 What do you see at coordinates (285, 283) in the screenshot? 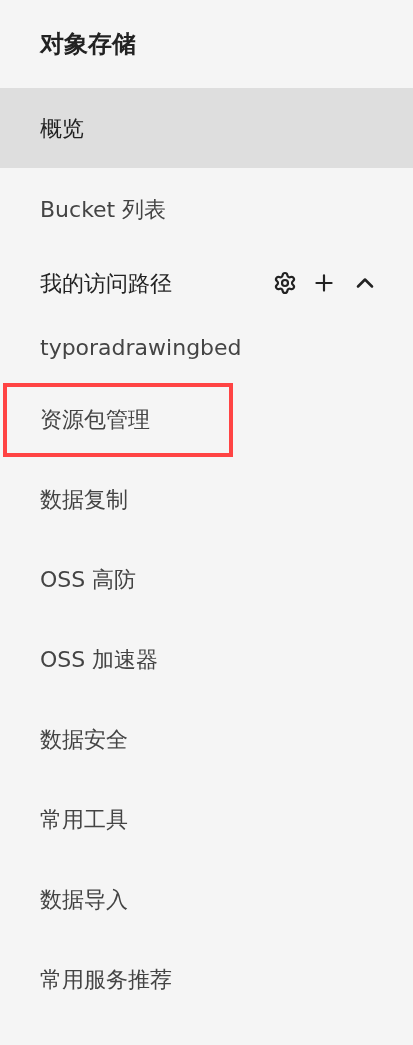
I see `settings-icon` at bounding box center [285, 283].